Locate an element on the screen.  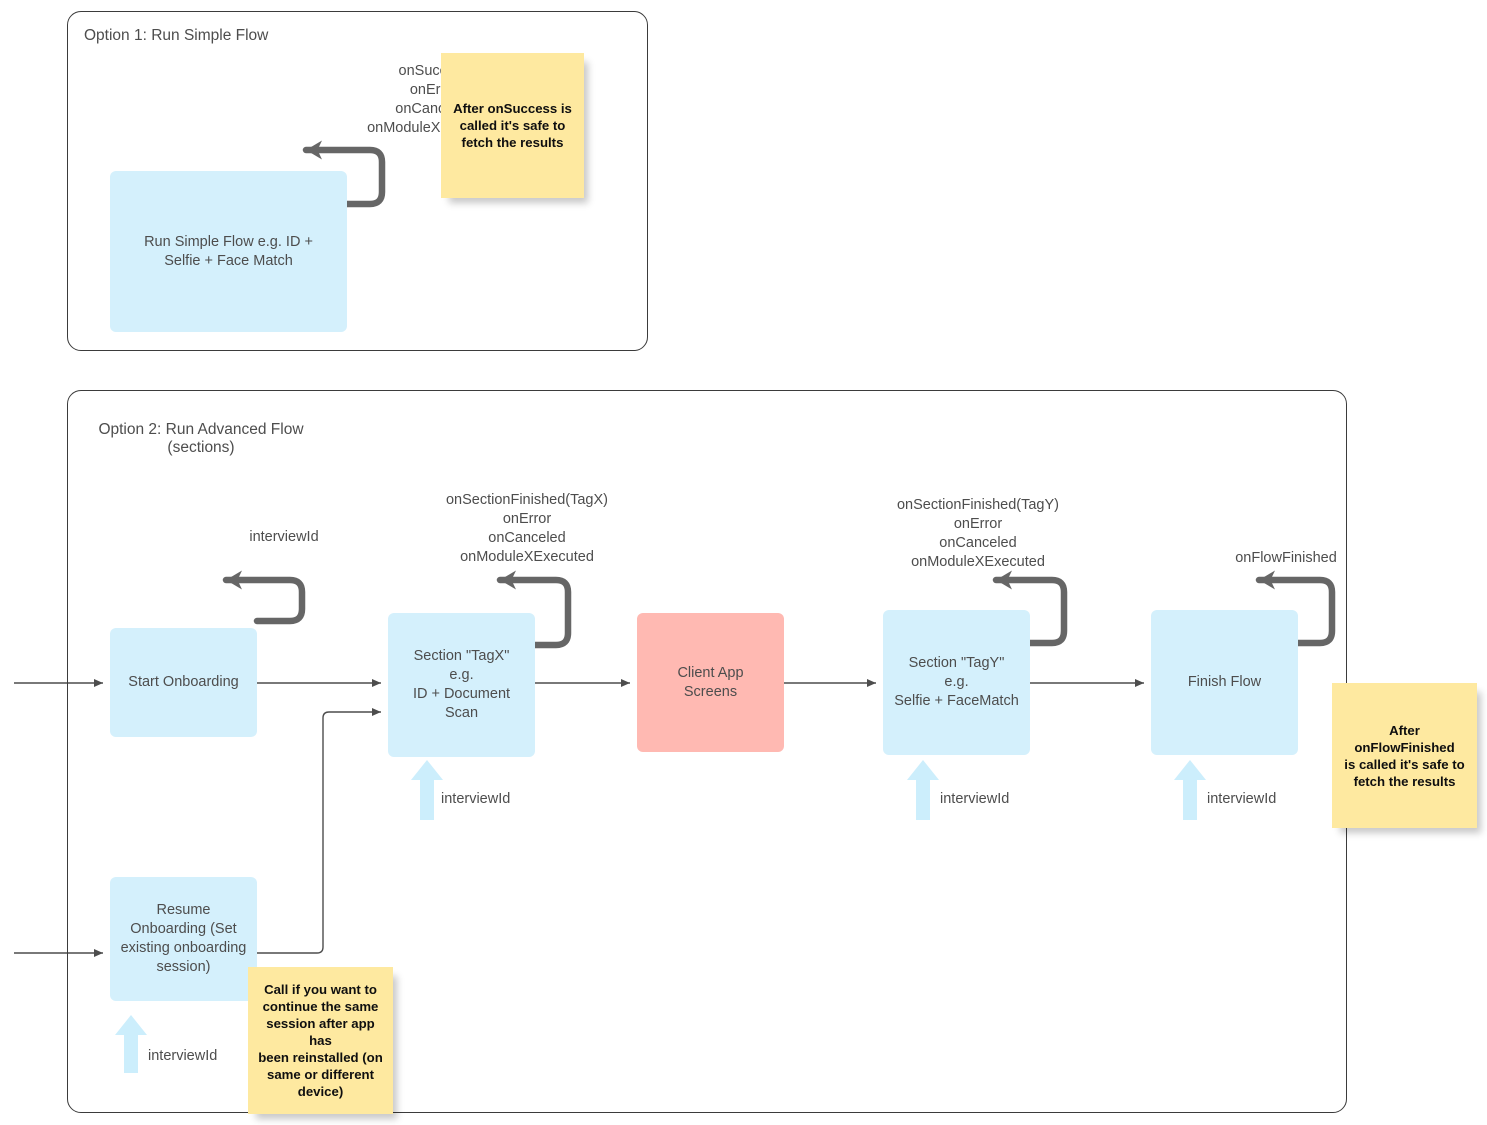
label-tagy-interviewid: interviewId is located at coordinates (975, 799).